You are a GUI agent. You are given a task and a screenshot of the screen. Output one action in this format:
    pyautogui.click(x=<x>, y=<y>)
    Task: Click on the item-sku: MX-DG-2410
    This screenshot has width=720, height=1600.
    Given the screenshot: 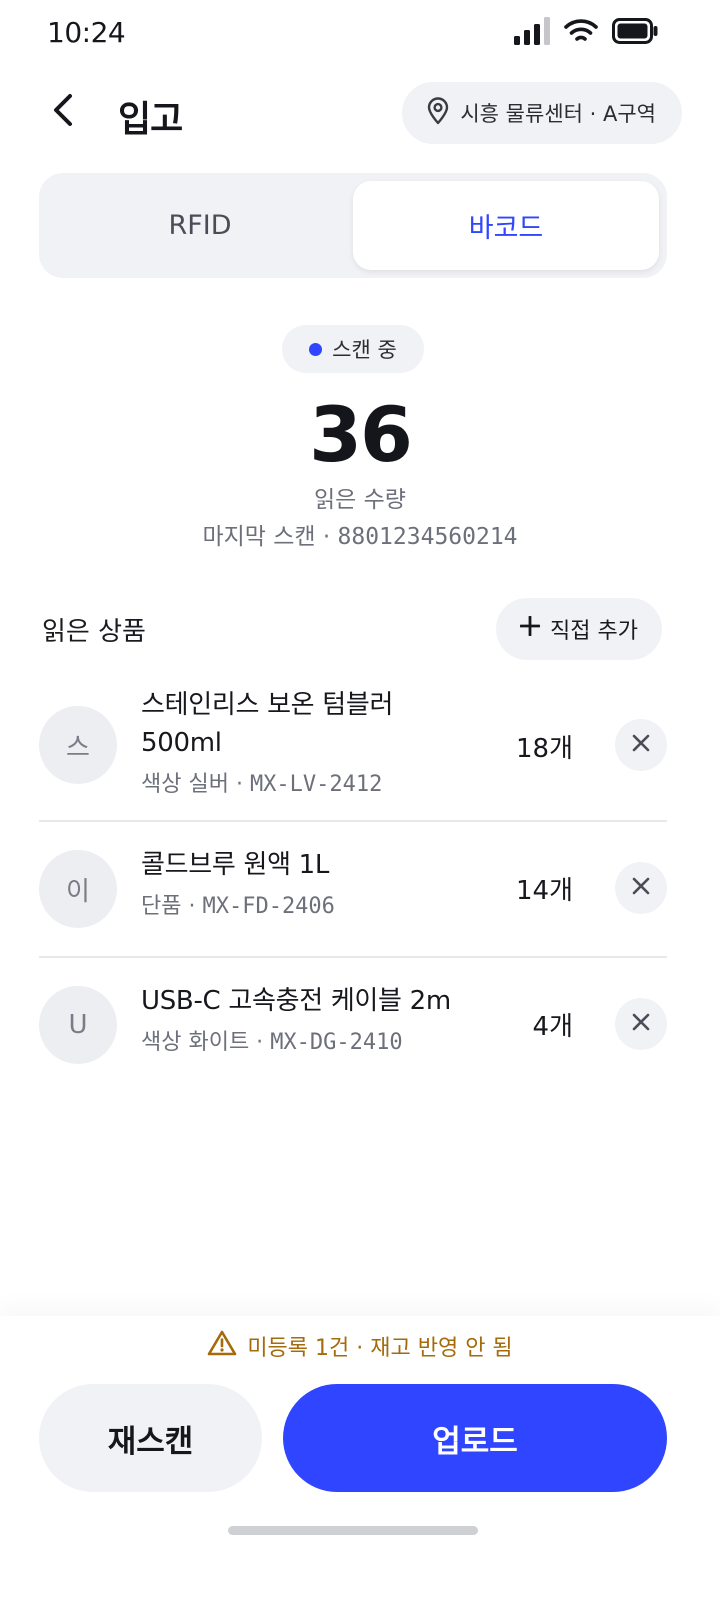 What is the action you would take?
    pyautogui.click(x=336, y=1042)
    